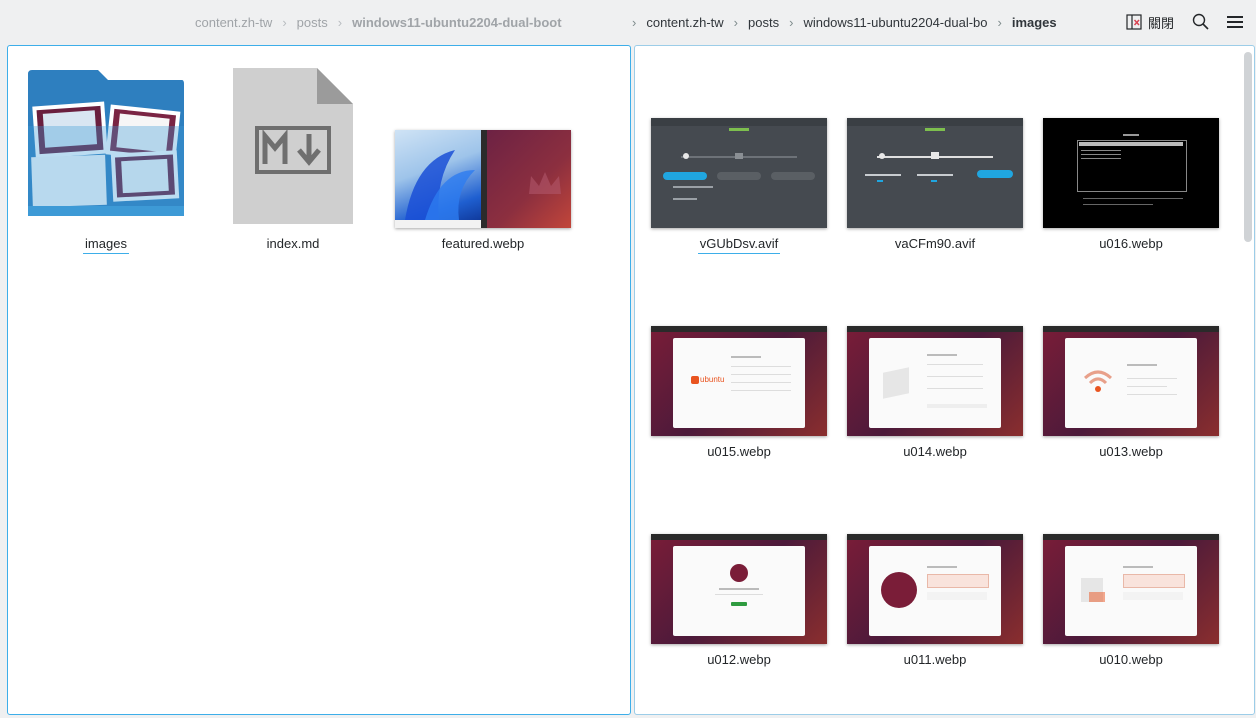  Describe the element at coordinates (456, 22) in the screenshot. I see `breadcrumb-item: windows11-ubuntu2204-dual-boot` at that location.